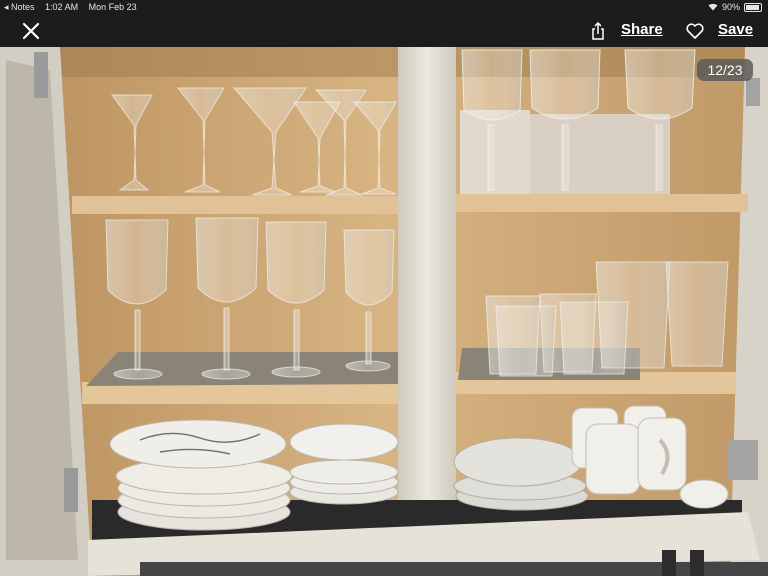 The image size is (768, 576). What do you see at coordinates (669, 563) in the screenshot?
I see `counter-appliance-left` at bounding box center [669, 563].